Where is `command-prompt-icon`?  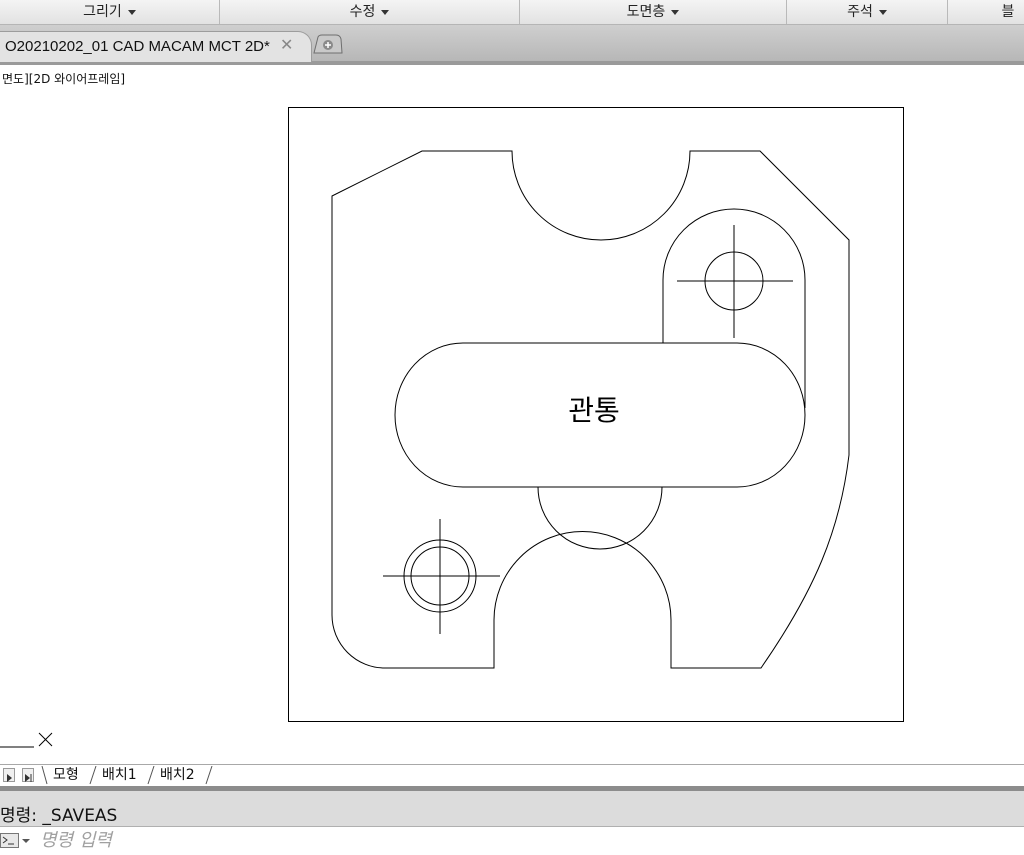
command-prompt-icon is located at coordinates (17, 841).